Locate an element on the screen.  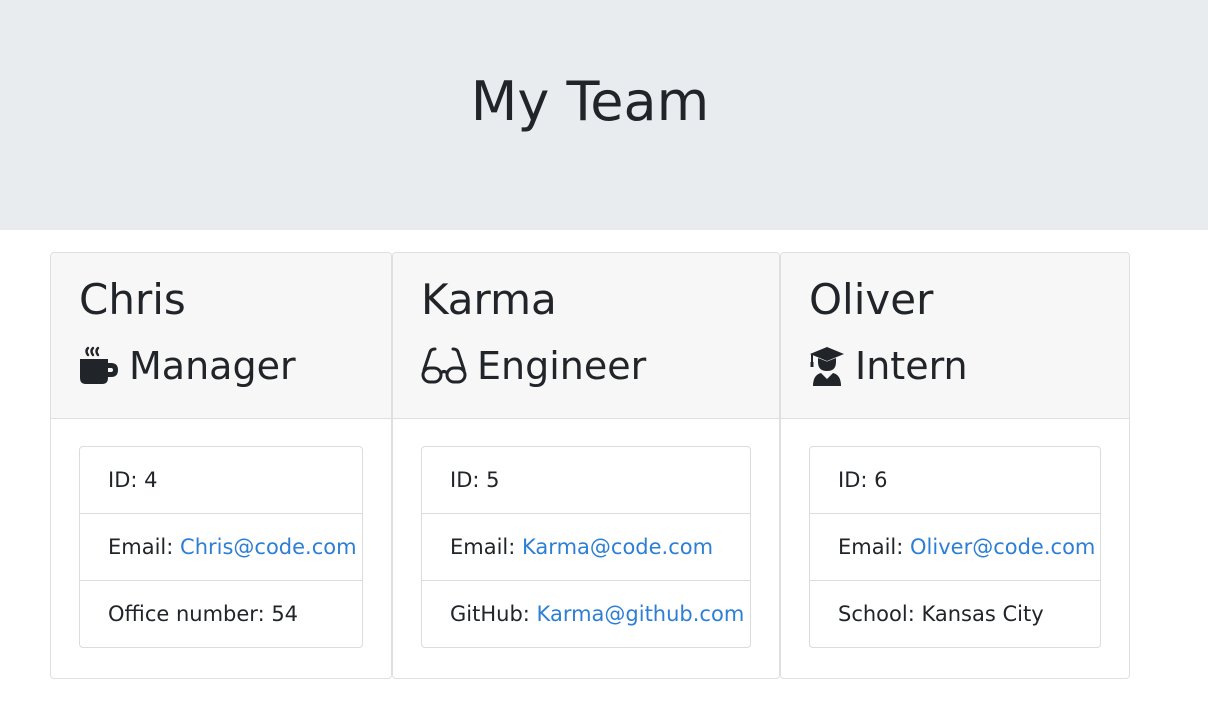
office-number-text: Office number: 54 is located at coordinates (203, 614).